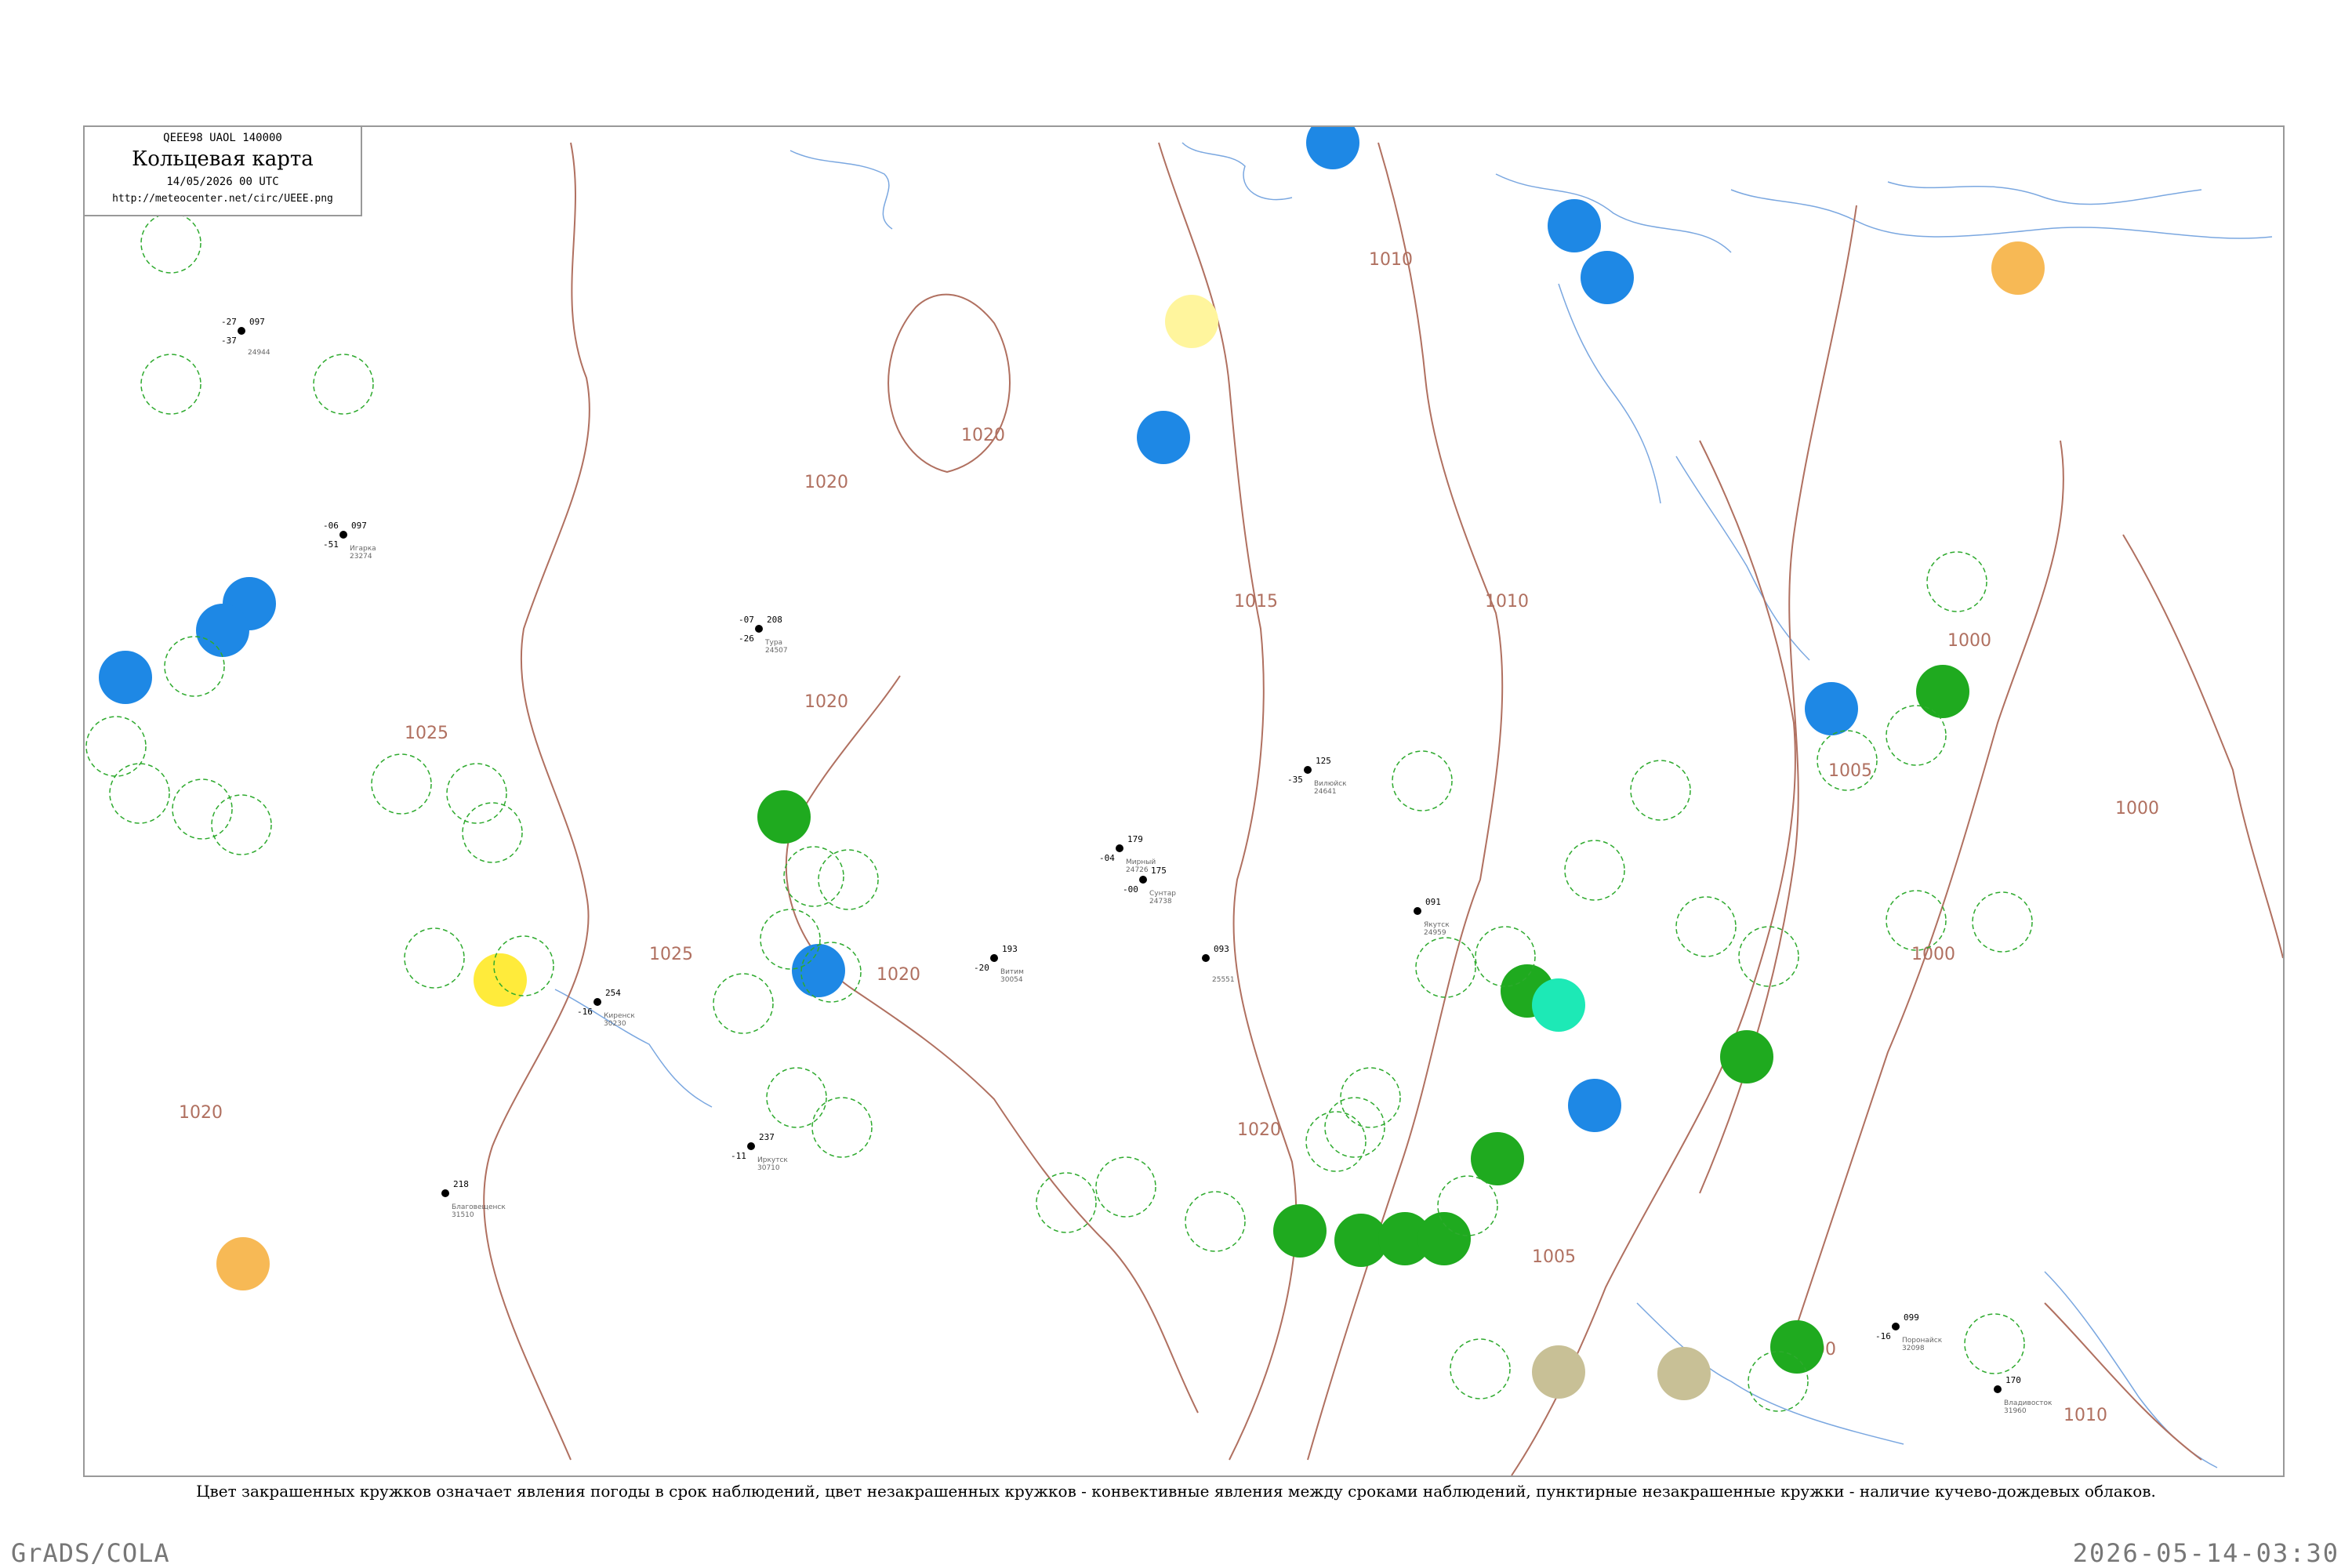 The width and height of the screenshot is (2352, 1568). What do you see at coordinates (473, 1199) in the screenshot?
I see `station-model: 218 31510Благовещенск` at bounding box center [473, 1199].